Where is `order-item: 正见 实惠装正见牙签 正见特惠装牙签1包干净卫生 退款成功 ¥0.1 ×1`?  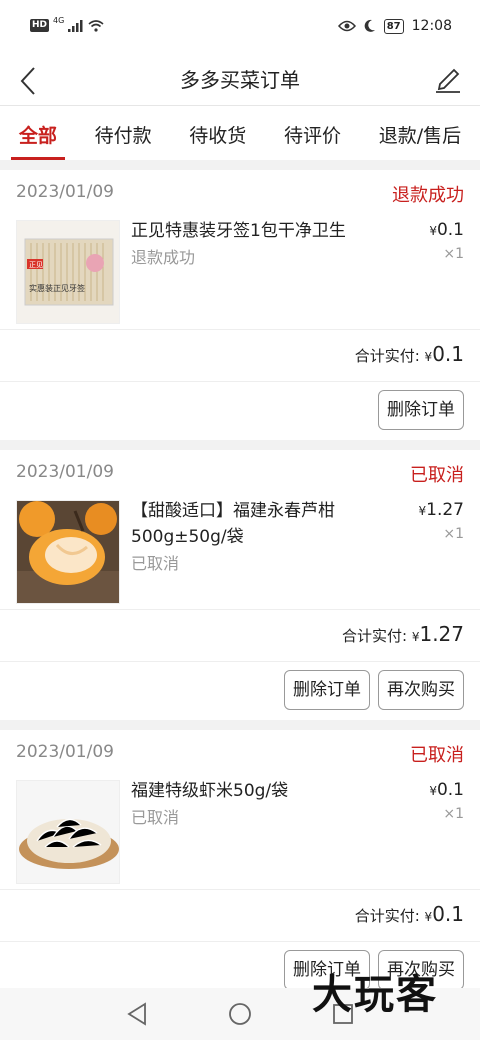 order-item: 正见 实惠装正见牙签 正见特惠装牙签1包干净卫生 退款成功 ¥0.1 ×1 is located at coordinates (240, 273).